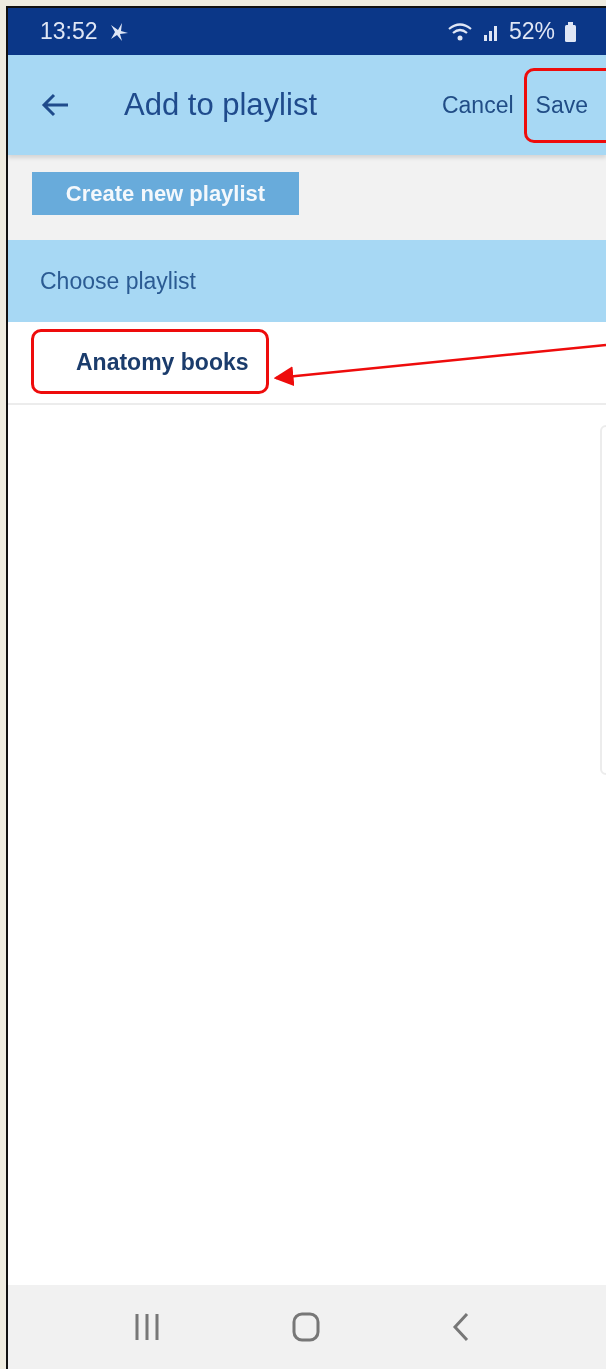  I want to click on section-header: Choose playlist, so click(307, 281).